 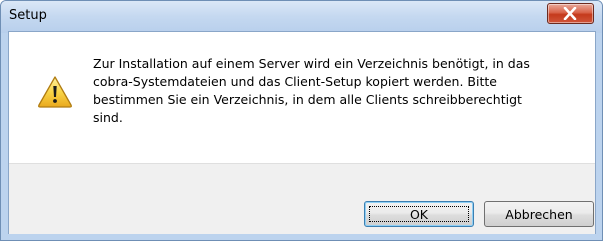 I want to click on cancel-button: Abbrechen, so click(x=539, y=214).